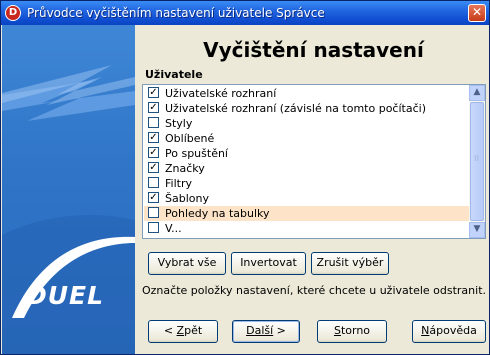 This screenshot has width=490, height=355. Describe the element at coordinates (477, 158) in the screenshot. I see `grip-icon: ⁝⁝` at that location.